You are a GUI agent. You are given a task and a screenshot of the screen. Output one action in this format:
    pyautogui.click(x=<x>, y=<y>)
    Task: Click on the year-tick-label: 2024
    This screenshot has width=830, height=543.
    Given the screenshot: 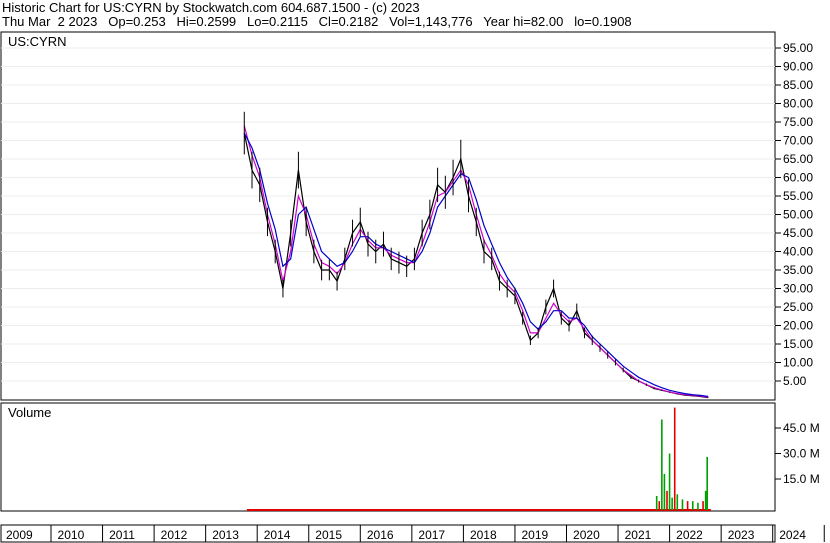 What is the action you would take?
    pyautogui.click(x=792, y=535)
    